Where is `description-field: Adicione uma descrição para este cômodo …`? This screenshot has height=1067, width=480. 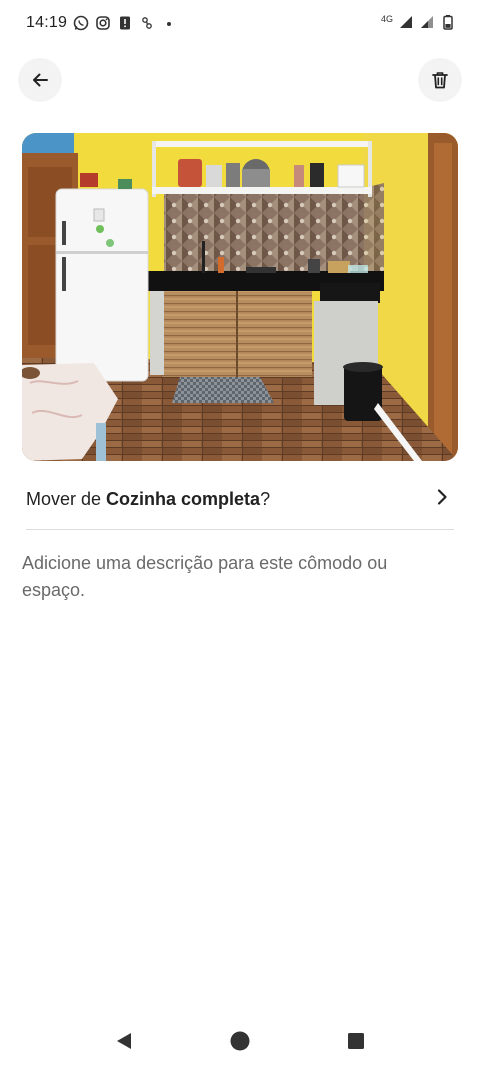
description-field: Adicione uma descrição para este cômodo … is located at coordinates (232, 577).